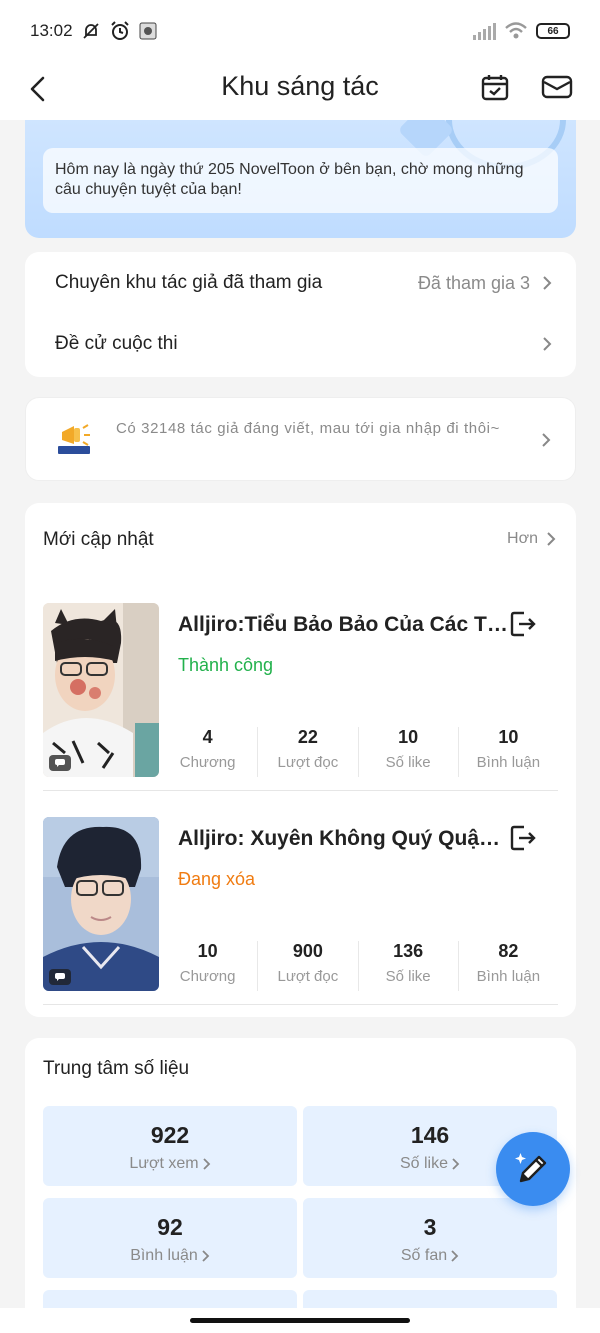 This screenshot has width=600, height=1333. I want to click on mail-button, so click(557, 87).